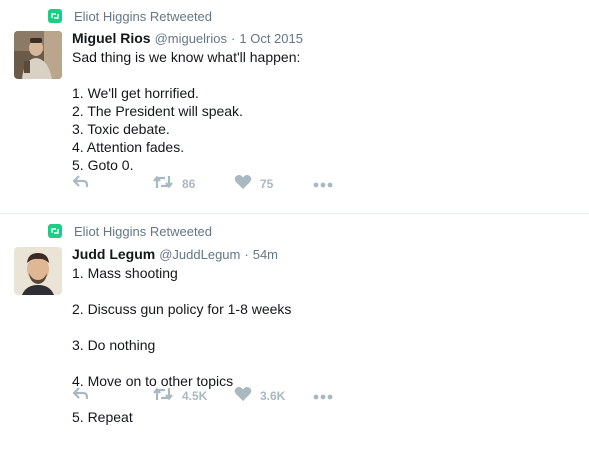  I want to click on tweet-text-line: 5. Goto 0., so click(103, 165).